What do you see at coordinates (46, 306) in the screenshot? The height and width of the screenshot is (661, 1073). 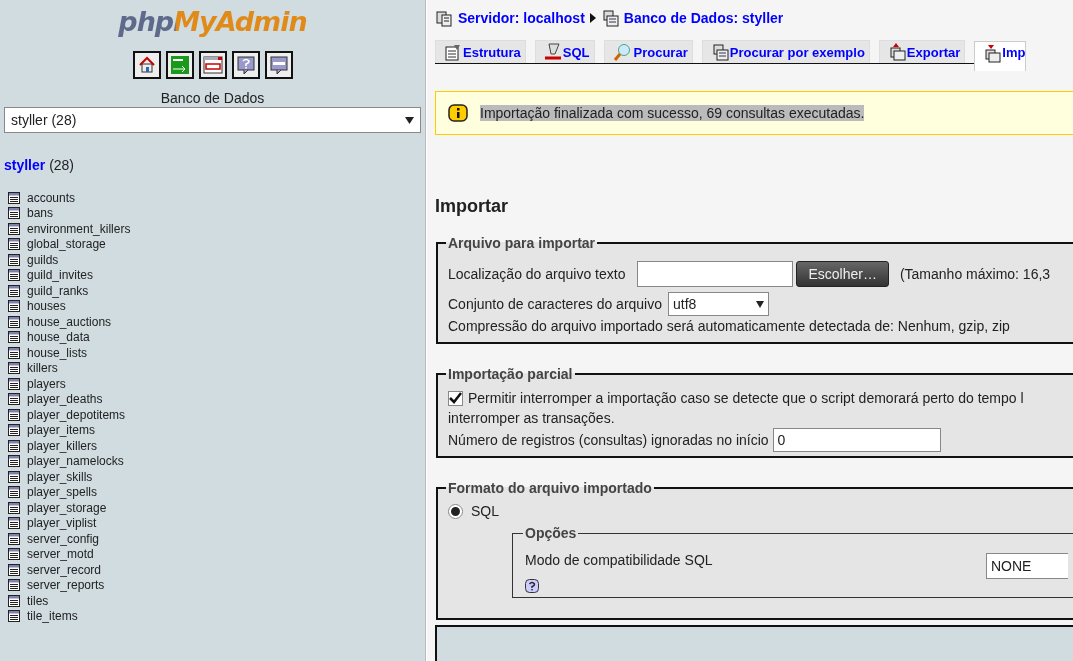 I see `table-link: houses` at bounding box center [46, 306].